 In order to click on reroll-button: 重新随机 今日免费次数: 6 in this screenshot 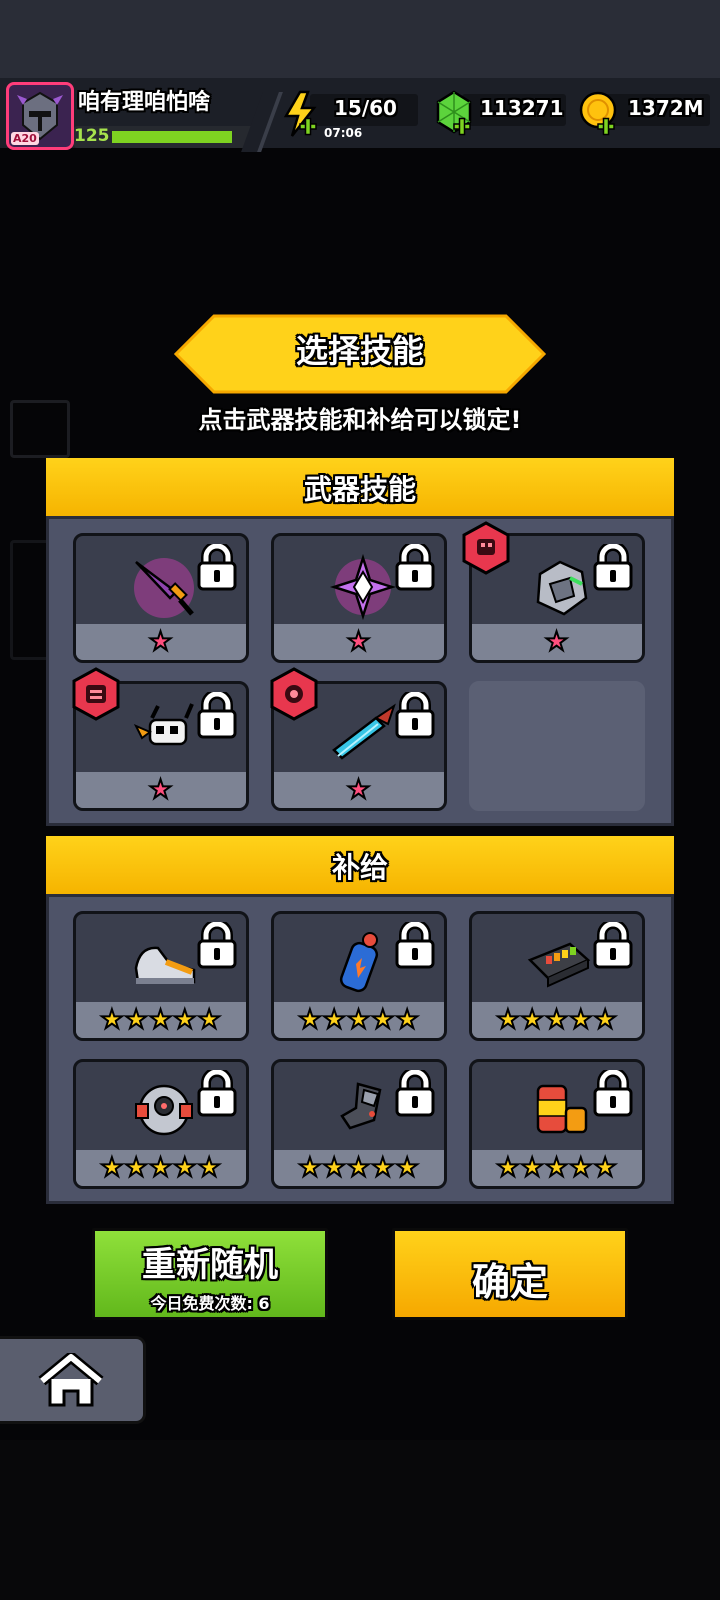, I will do `click(210, 1274)`.